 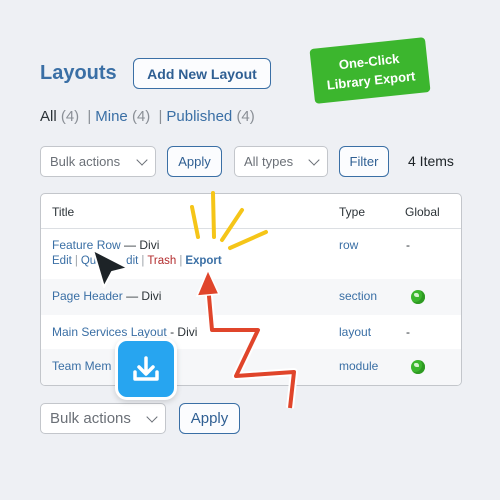 What do you see at coordinates (110, 268) in the screenshot?
I see `cursor-icon` at bounding box center [110, 268].